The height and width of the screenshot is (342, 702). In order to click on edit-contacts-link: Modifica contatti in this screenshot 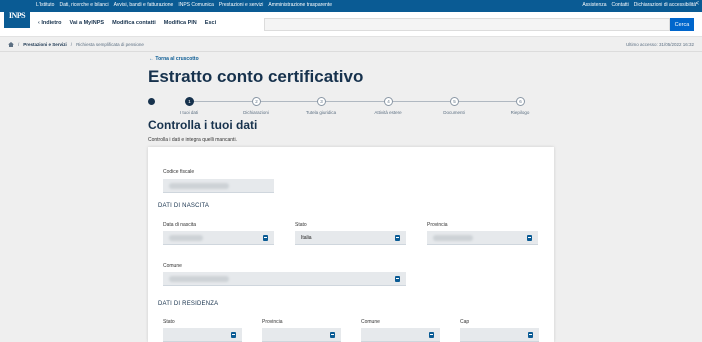, I will do `click(134, 23)`.